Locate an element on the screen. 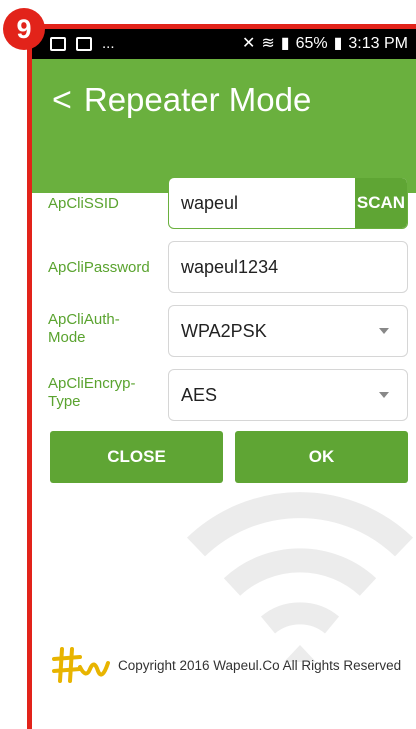  auth-mode-label-line1: ApCliAuth- is located at coordinates (84, 319).